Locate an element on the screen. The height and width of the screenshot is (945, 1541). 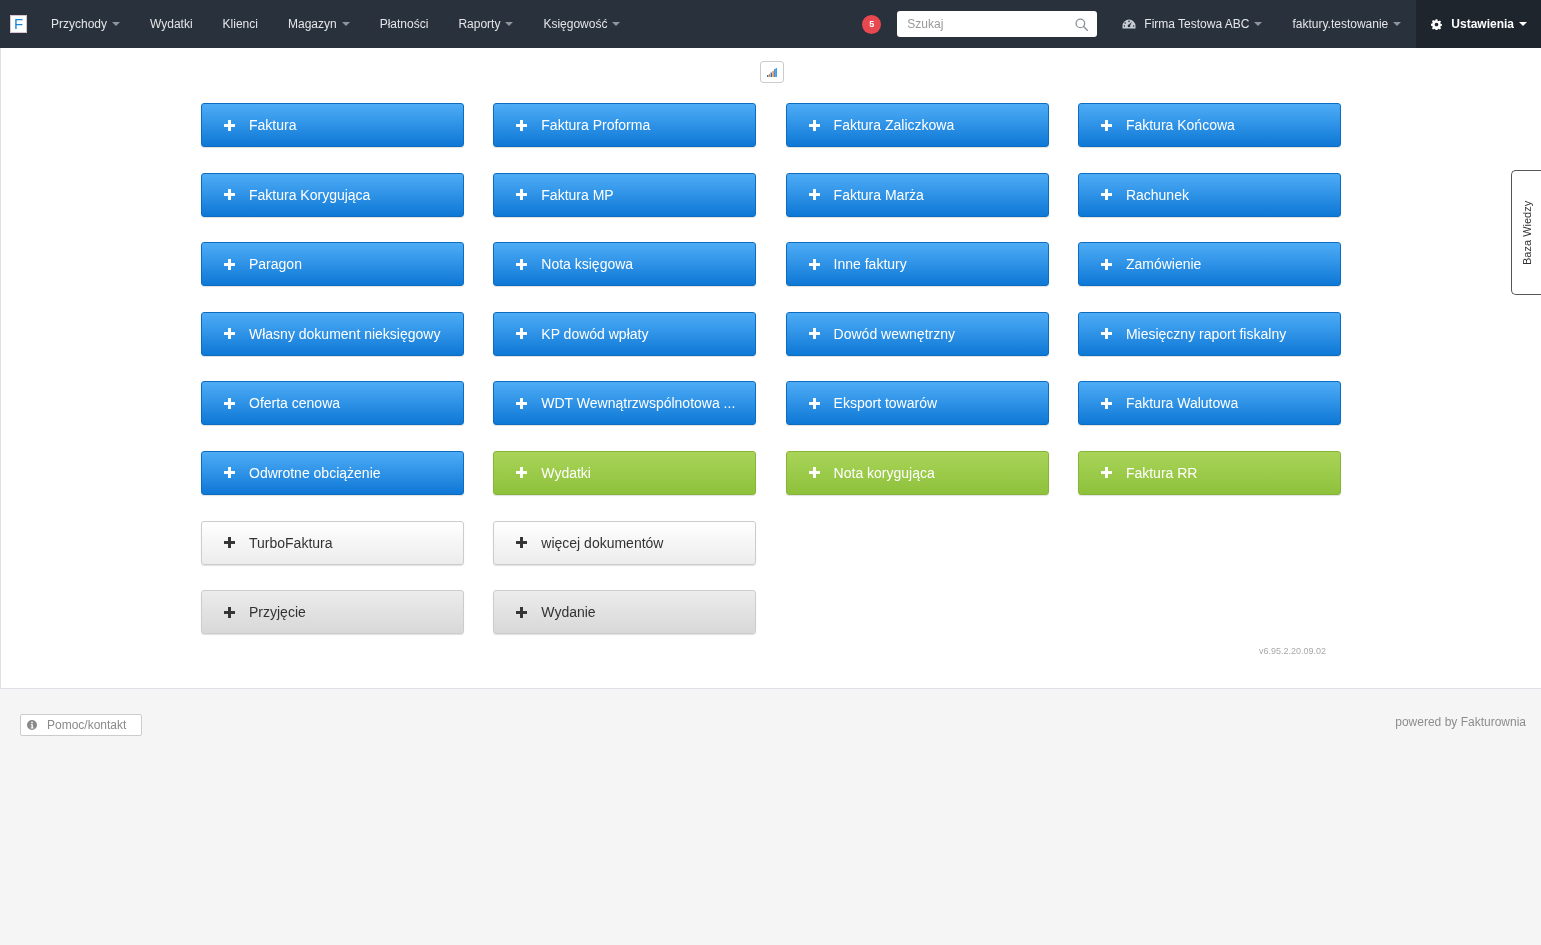
new-document-button: Faktura Marża is located at coordinates (917, 194).